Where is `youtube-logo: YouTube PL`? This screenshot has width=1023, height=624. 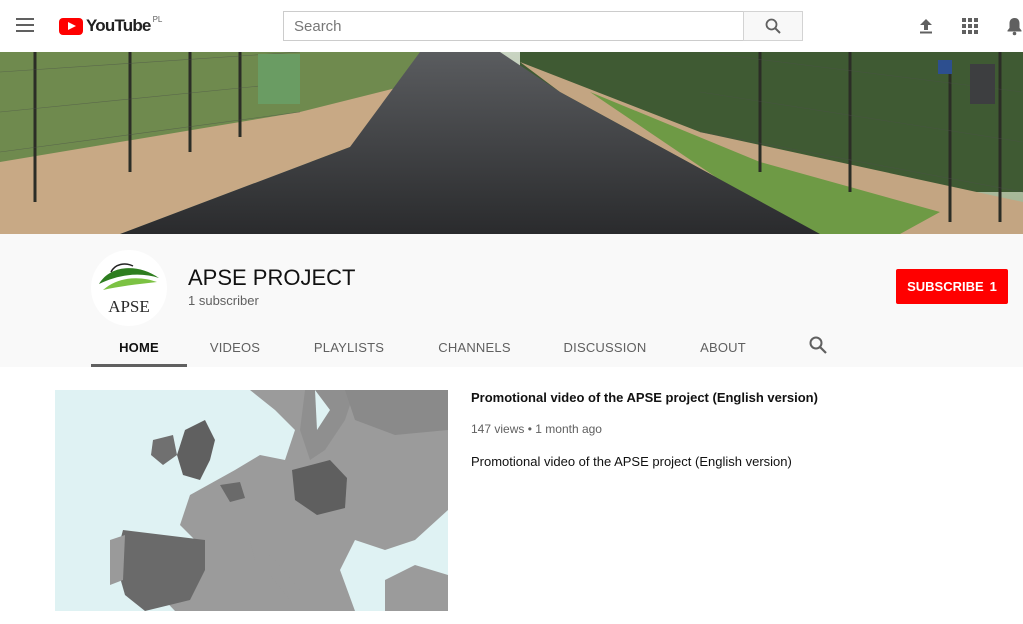
youtube-logo: YouTube PL is located at coordinates (110, 26).